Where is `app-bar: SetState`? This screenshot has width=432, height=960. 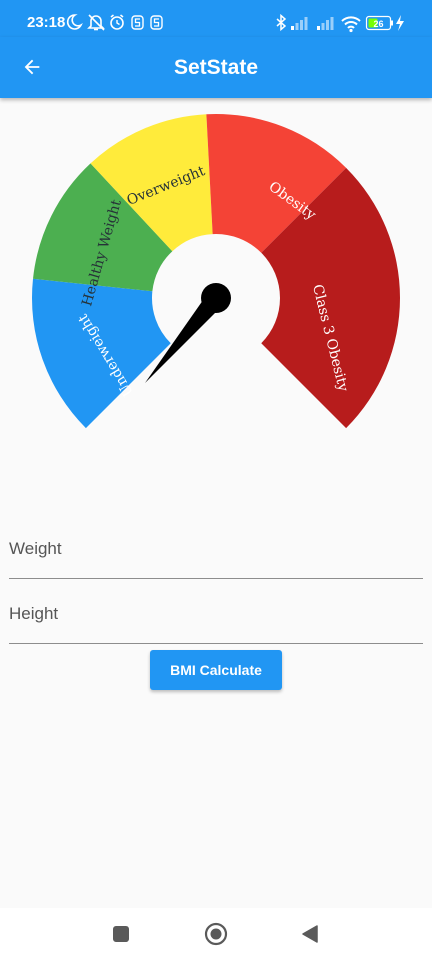
app-bar: SetState is located at coordinates (216, 67).